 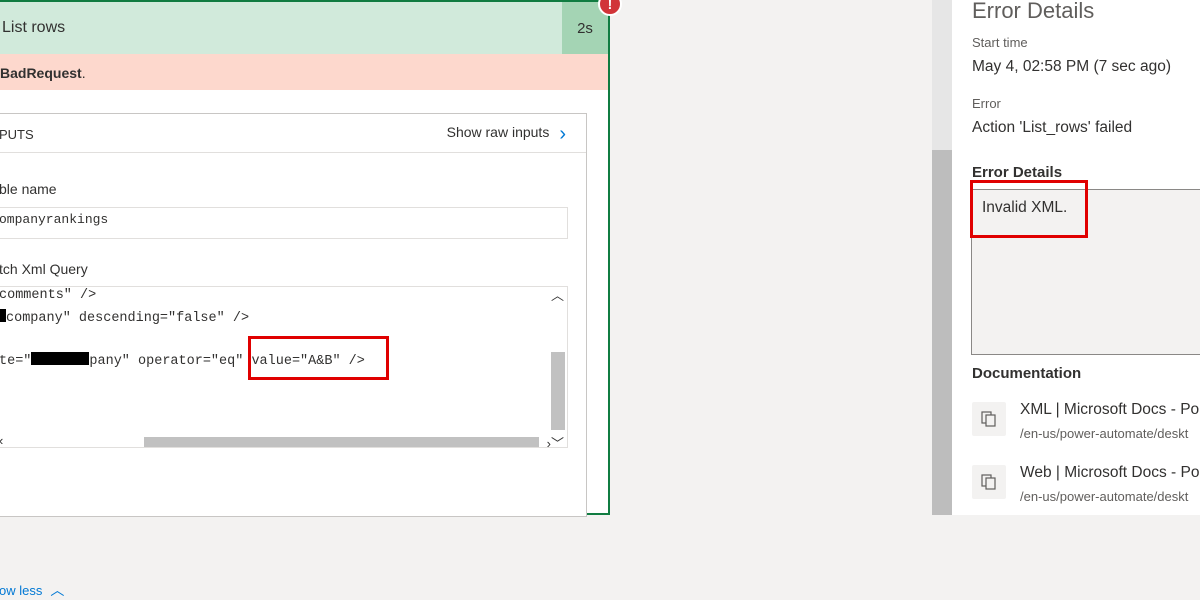 What do you see at coordinates (341, 442) in the screenshot?
I see `horizontal-scroll-thumb` at bounding box center [341, 442].